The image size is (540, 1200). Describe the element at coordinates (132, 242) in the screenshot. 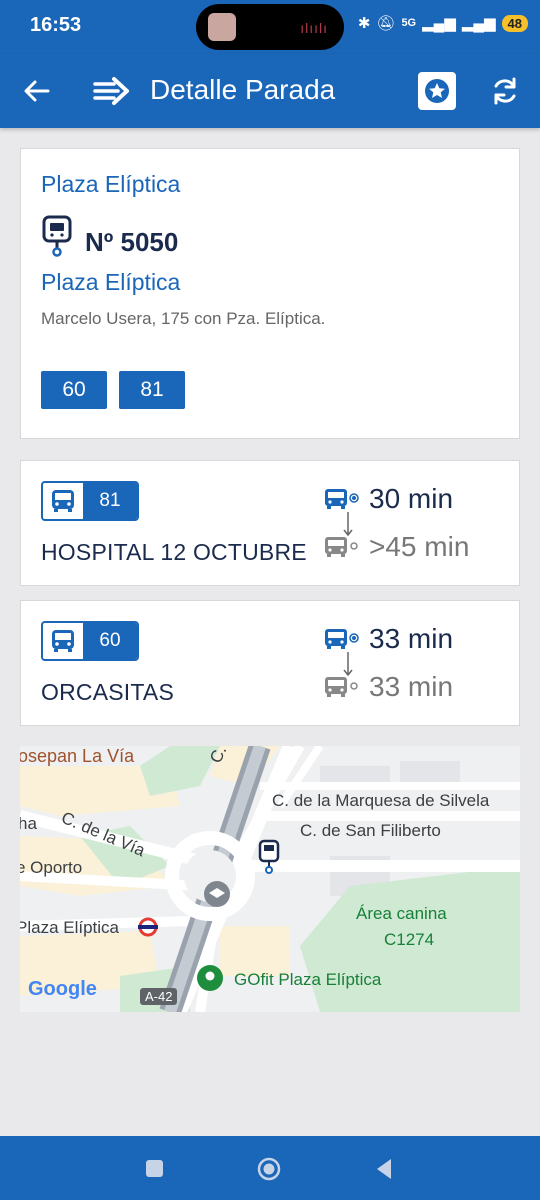

I see `stop-number: Nº 5050` at that location.